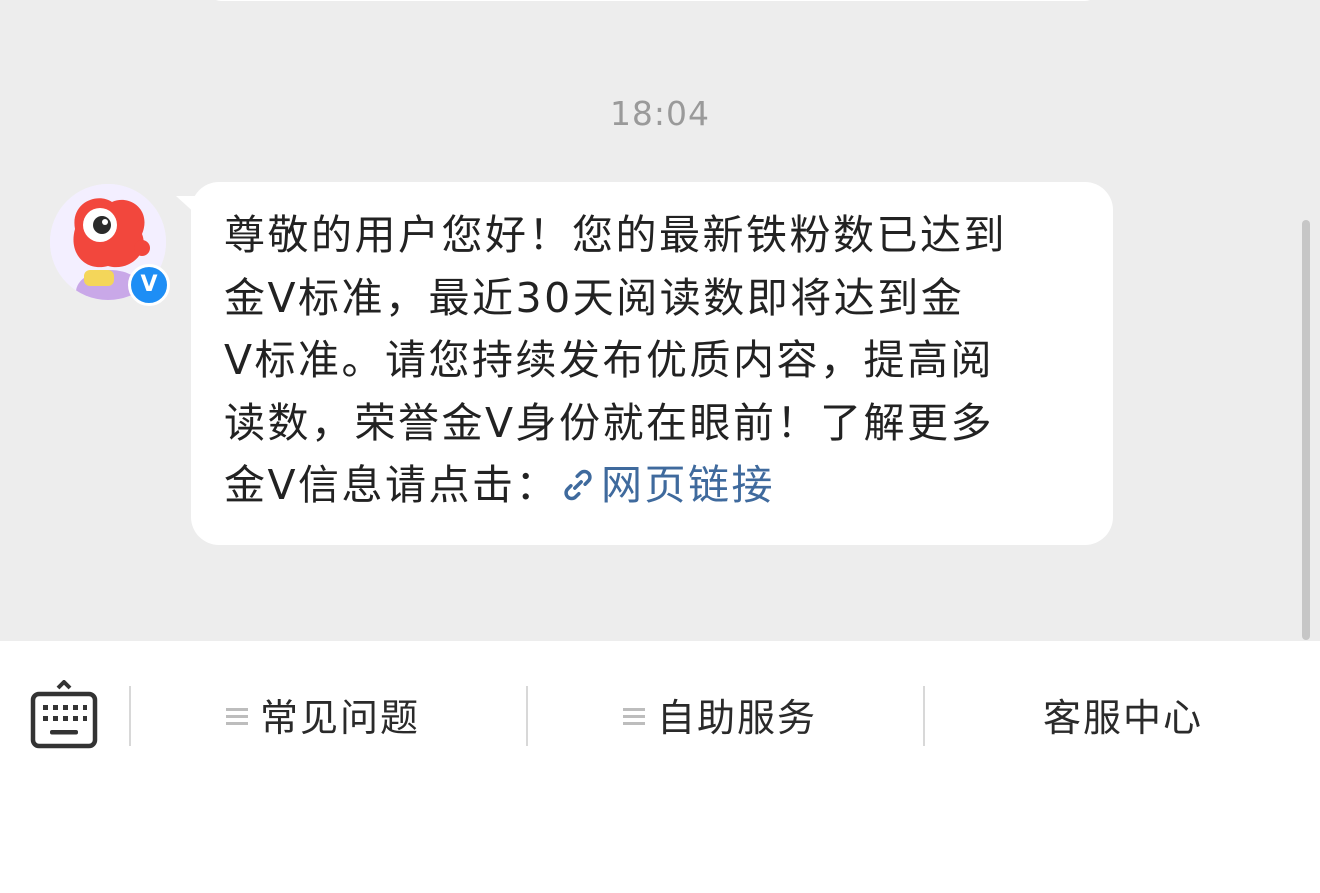  Describe the element at coordinates (609, 360) in the screenshot. I see `message-line: Ⅴ标准。请您持续发布优质内容，提高阅` at that location.